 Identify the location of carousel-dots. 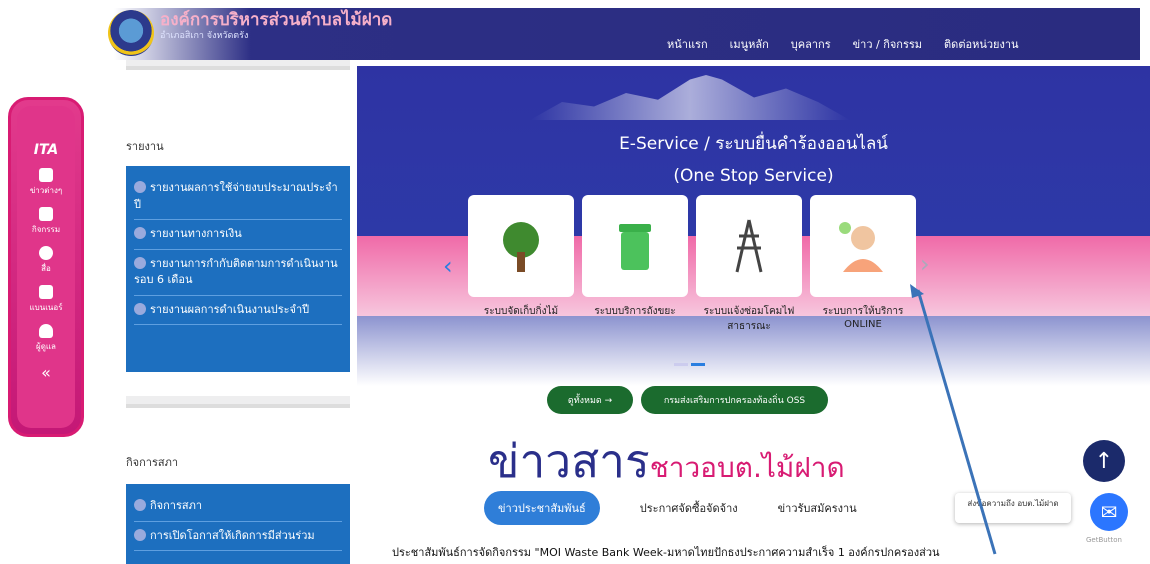
(689, 364).